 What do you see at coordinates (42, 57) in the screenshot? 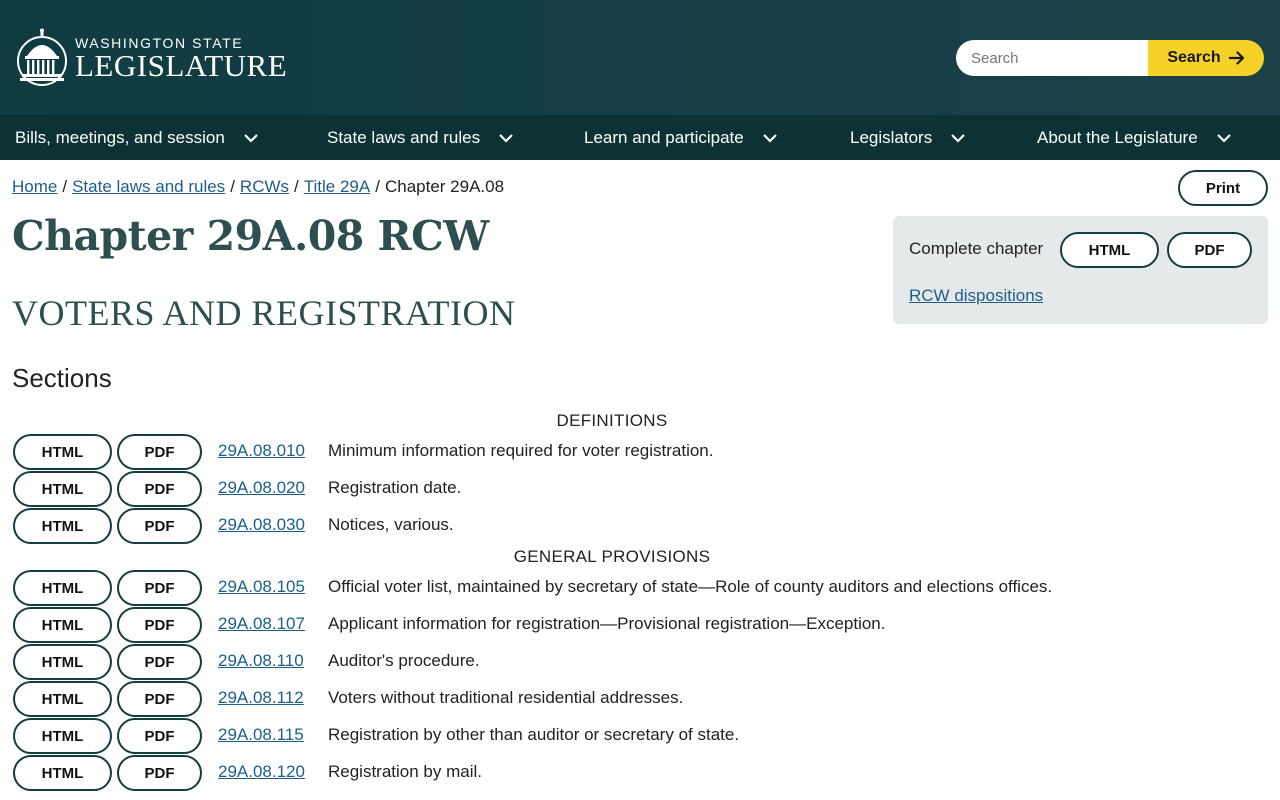
I see `capitol-dome-icon` at bounding box center [42, 57].